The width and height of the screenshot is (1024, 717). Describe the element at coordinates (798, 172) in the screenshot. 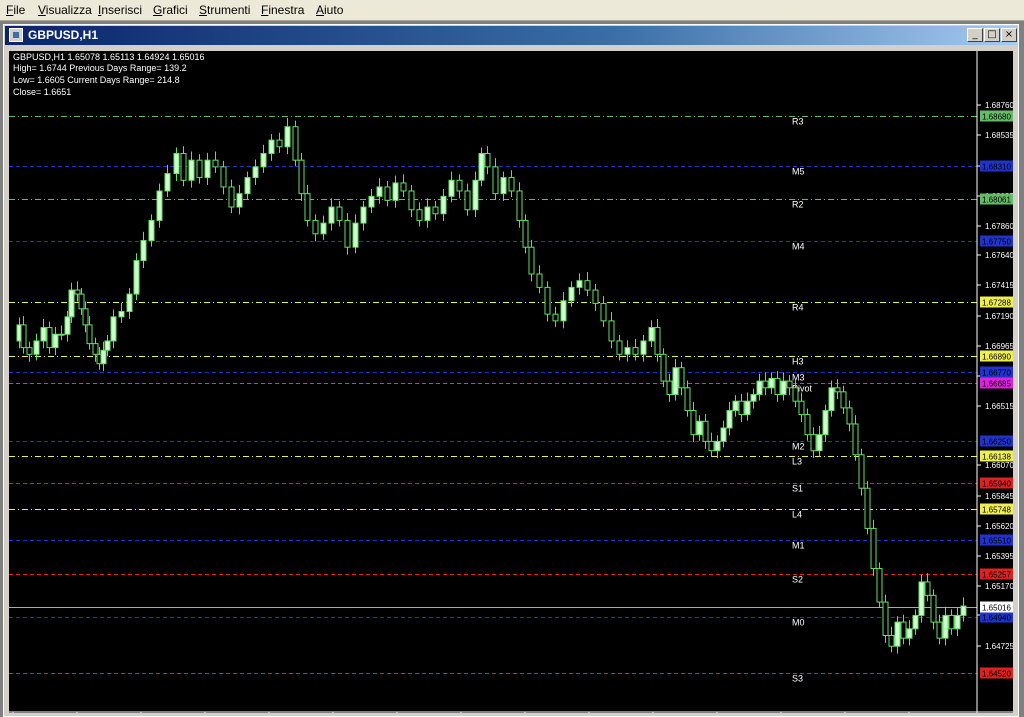

I see `level-name-m5: M5` at that location.